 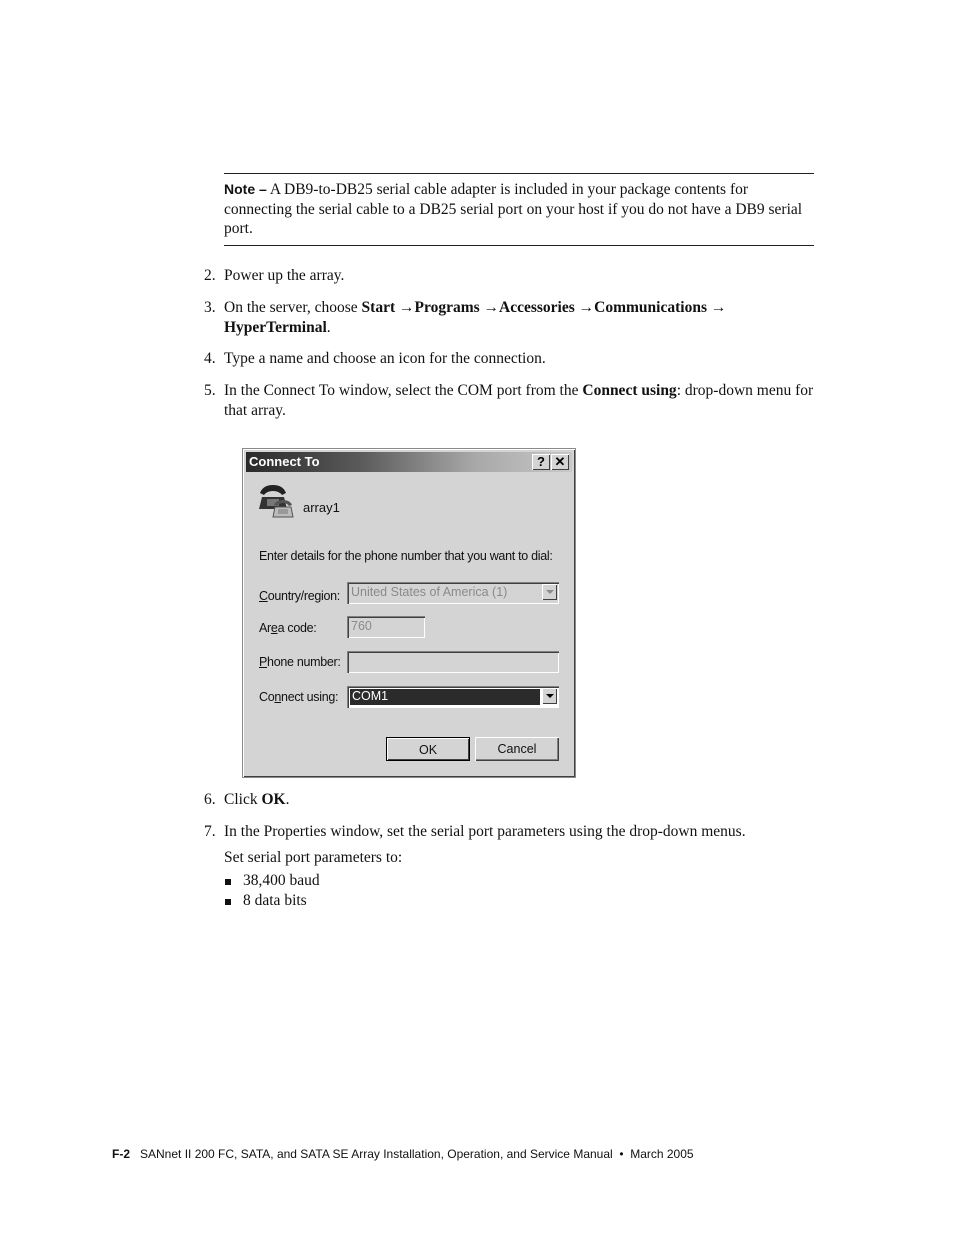 What do you see at coordinates (288, 628) in the screenshot?
I see `area-code-label: Area code:` at bounding box center [288, 628].